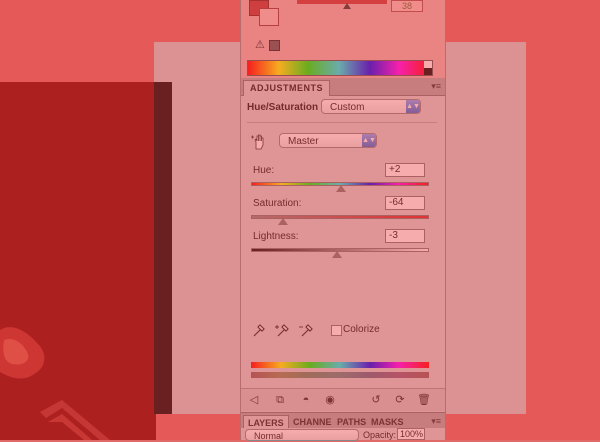  What do you see at coordinates (407, 6) in the screenshot?
I see `color-value-field: 38` at bounding box center [407, 6].